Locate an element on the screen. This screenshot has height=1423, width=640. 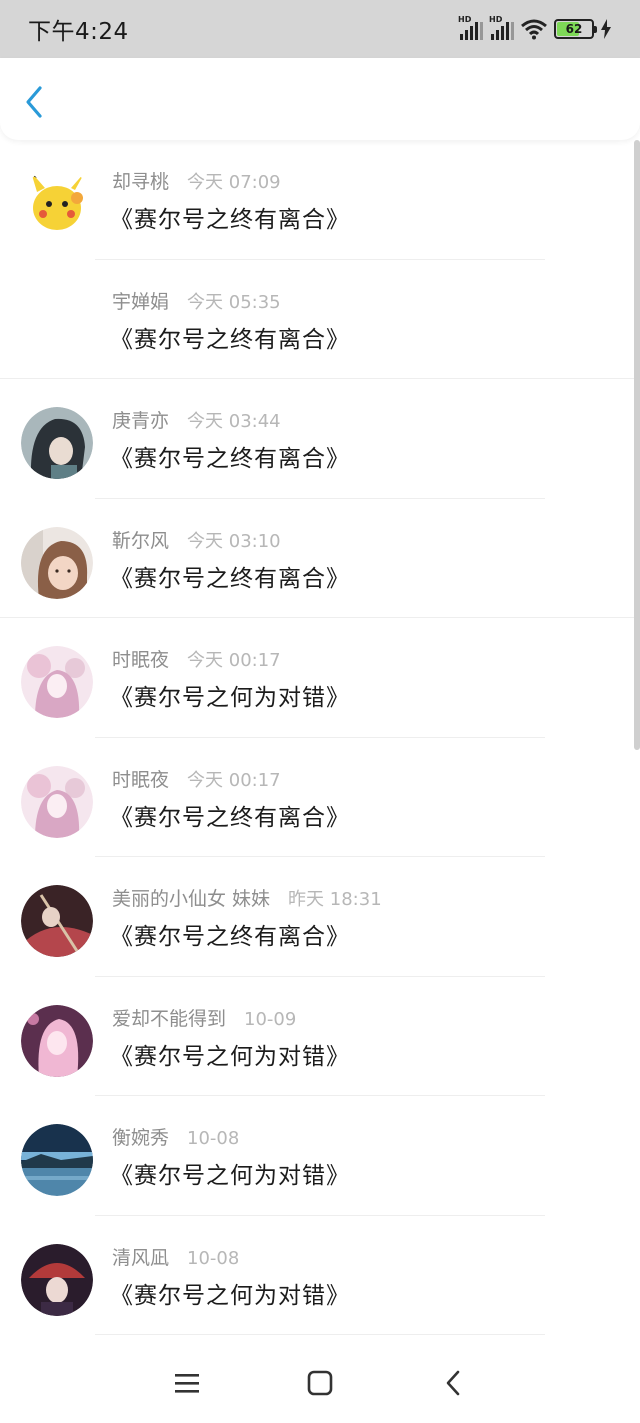
top-bar is located at coordinates (320, 99).